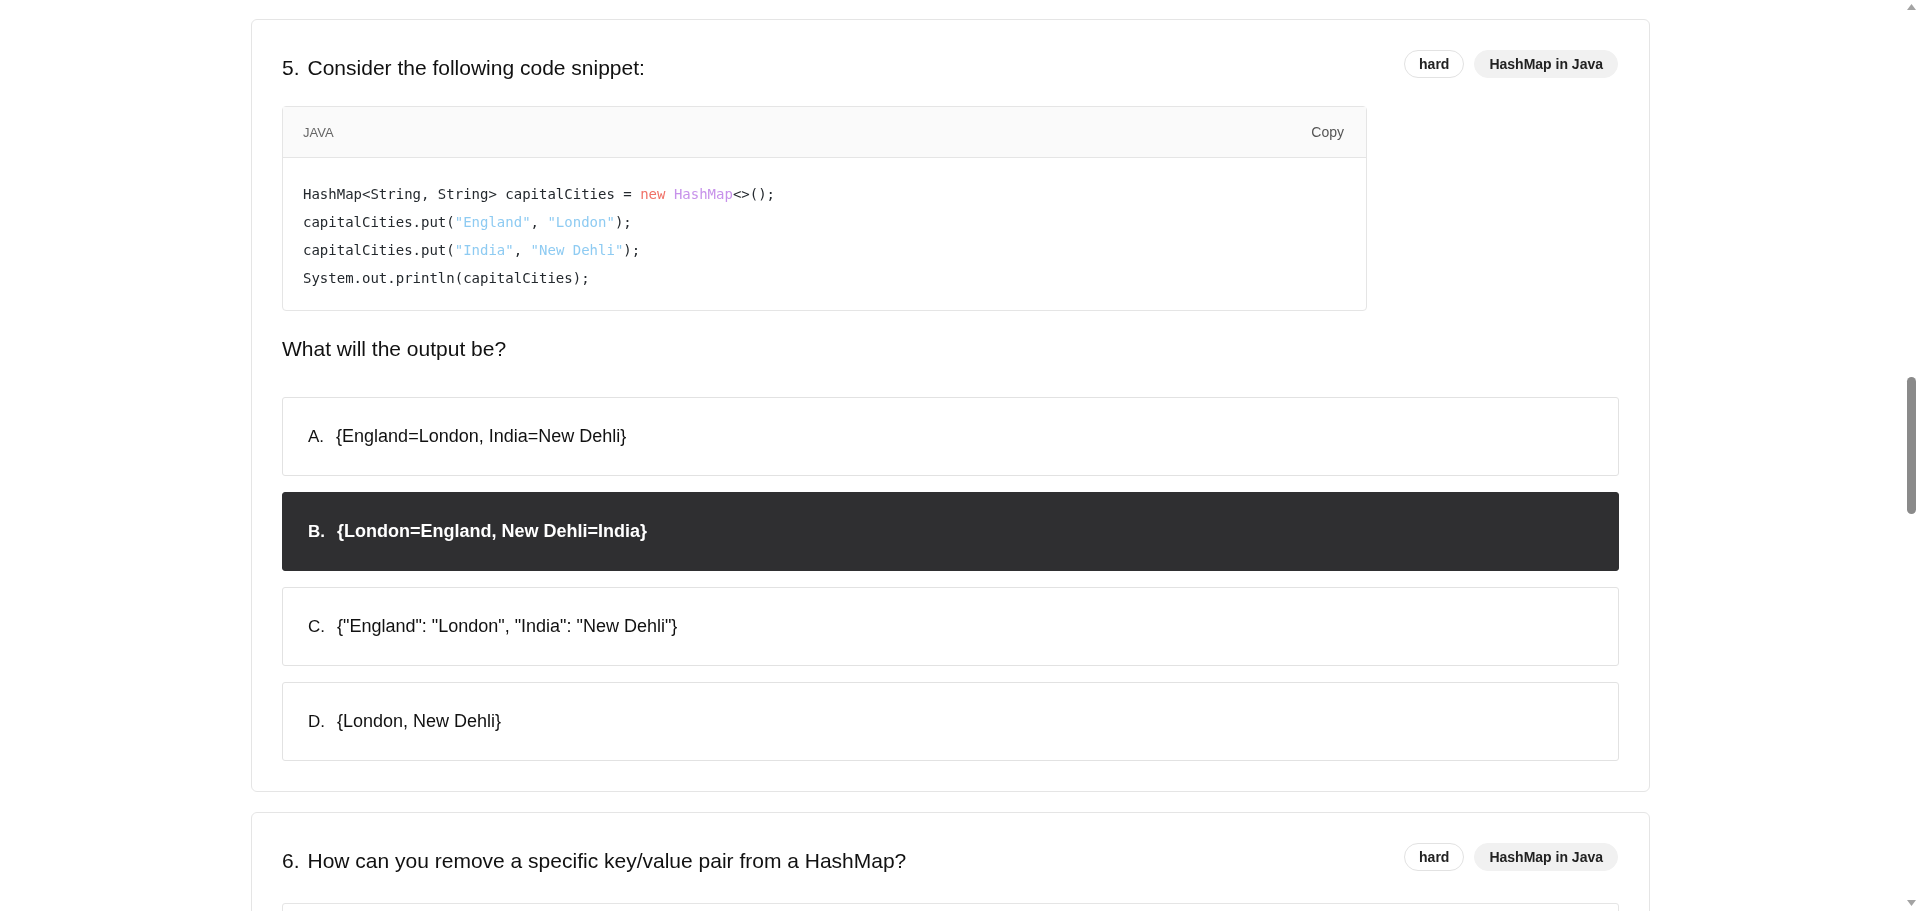 This screenshot has height=911, width=1920. Describe the element at coordinates (291, 861) in the screenshot. I see `question-number: 6.` at that location.